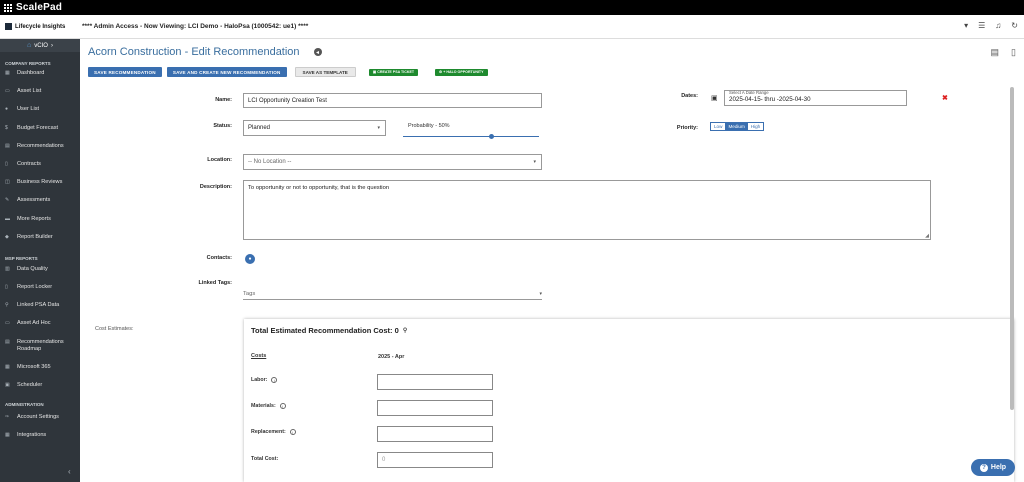 The height and width of the screenshot is (482, 1024). What do you see at coordinates (7, 268) in the screenshot?
I see `quality-icon: ▥` at bounding box center [7, 268].